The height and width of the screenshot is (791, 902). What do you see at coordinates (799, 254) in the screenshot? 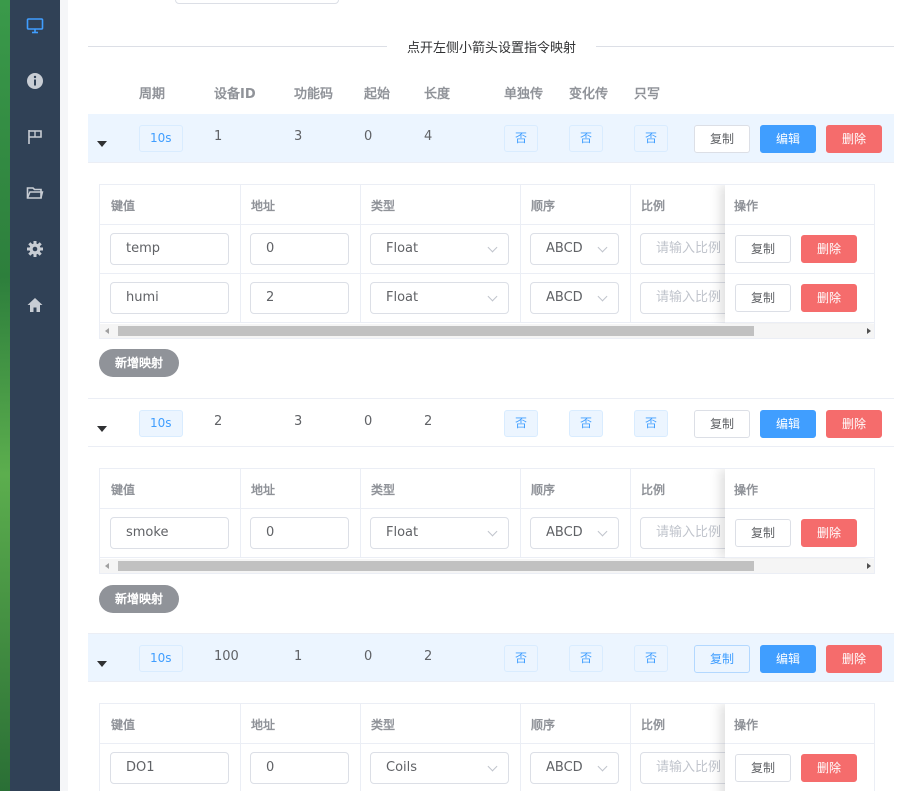
I see `fixed-action-column: 操作 复制 删除 复制 删除` at bounding box center [799, 254].